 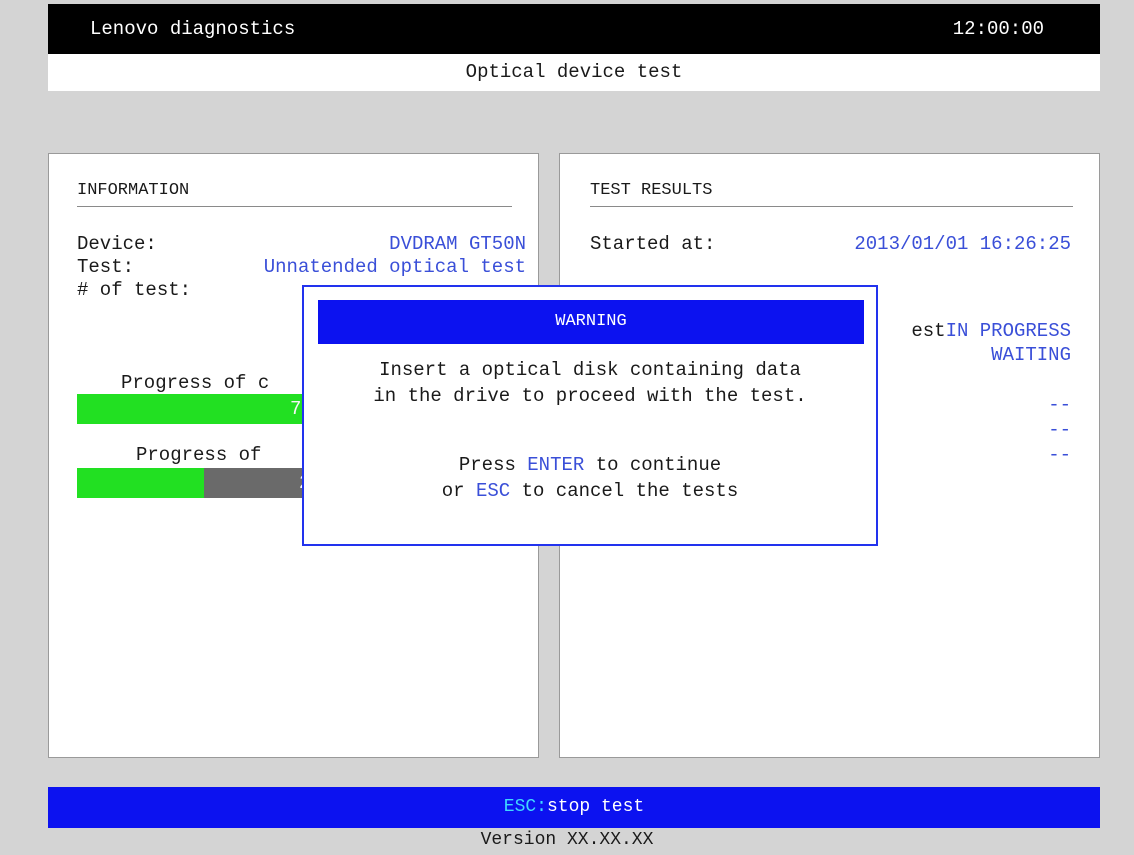 What do you see at coordinates (1008, 331) in the screenshot?
I see `result-row-1-status: IN PROGRESS` at bounding box center [1008, 331].